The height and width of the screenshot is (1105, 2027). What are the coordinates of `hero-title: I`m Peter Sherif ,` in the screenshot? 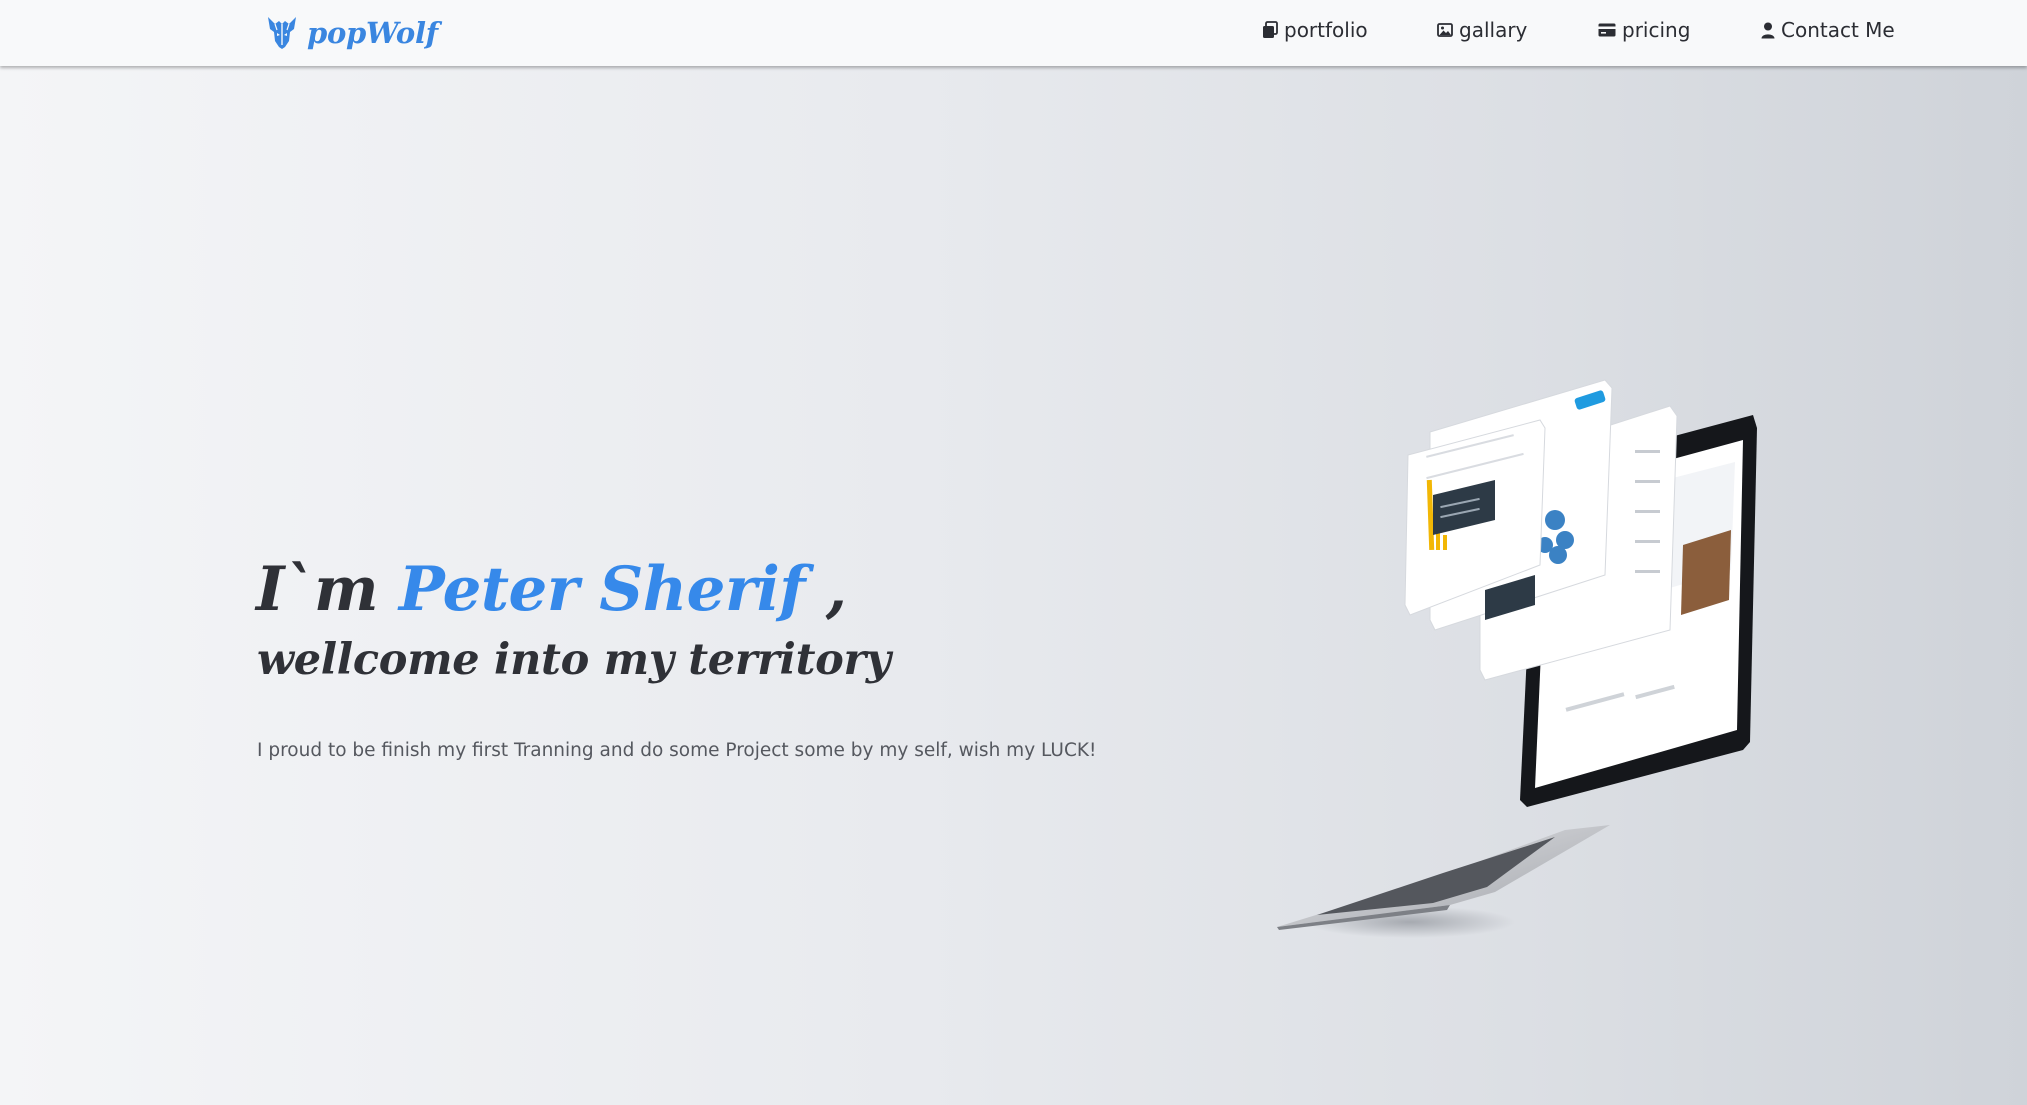 It's located at (551, 590).